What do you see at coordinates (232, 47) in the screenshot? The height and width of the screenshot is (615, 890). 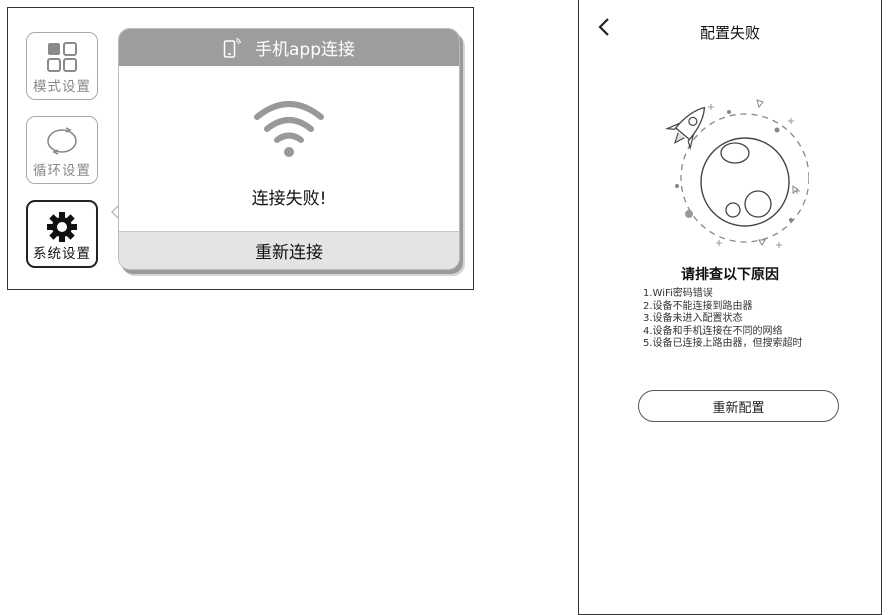 I see `phone-icon` at bounding box center [232, 47].